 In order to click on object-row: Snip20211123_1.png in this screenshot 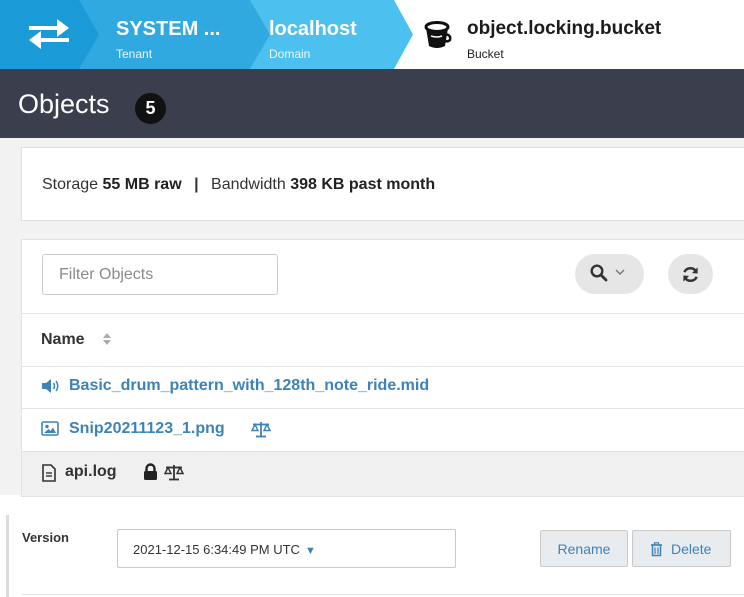, I will do `click(383, 430)`.